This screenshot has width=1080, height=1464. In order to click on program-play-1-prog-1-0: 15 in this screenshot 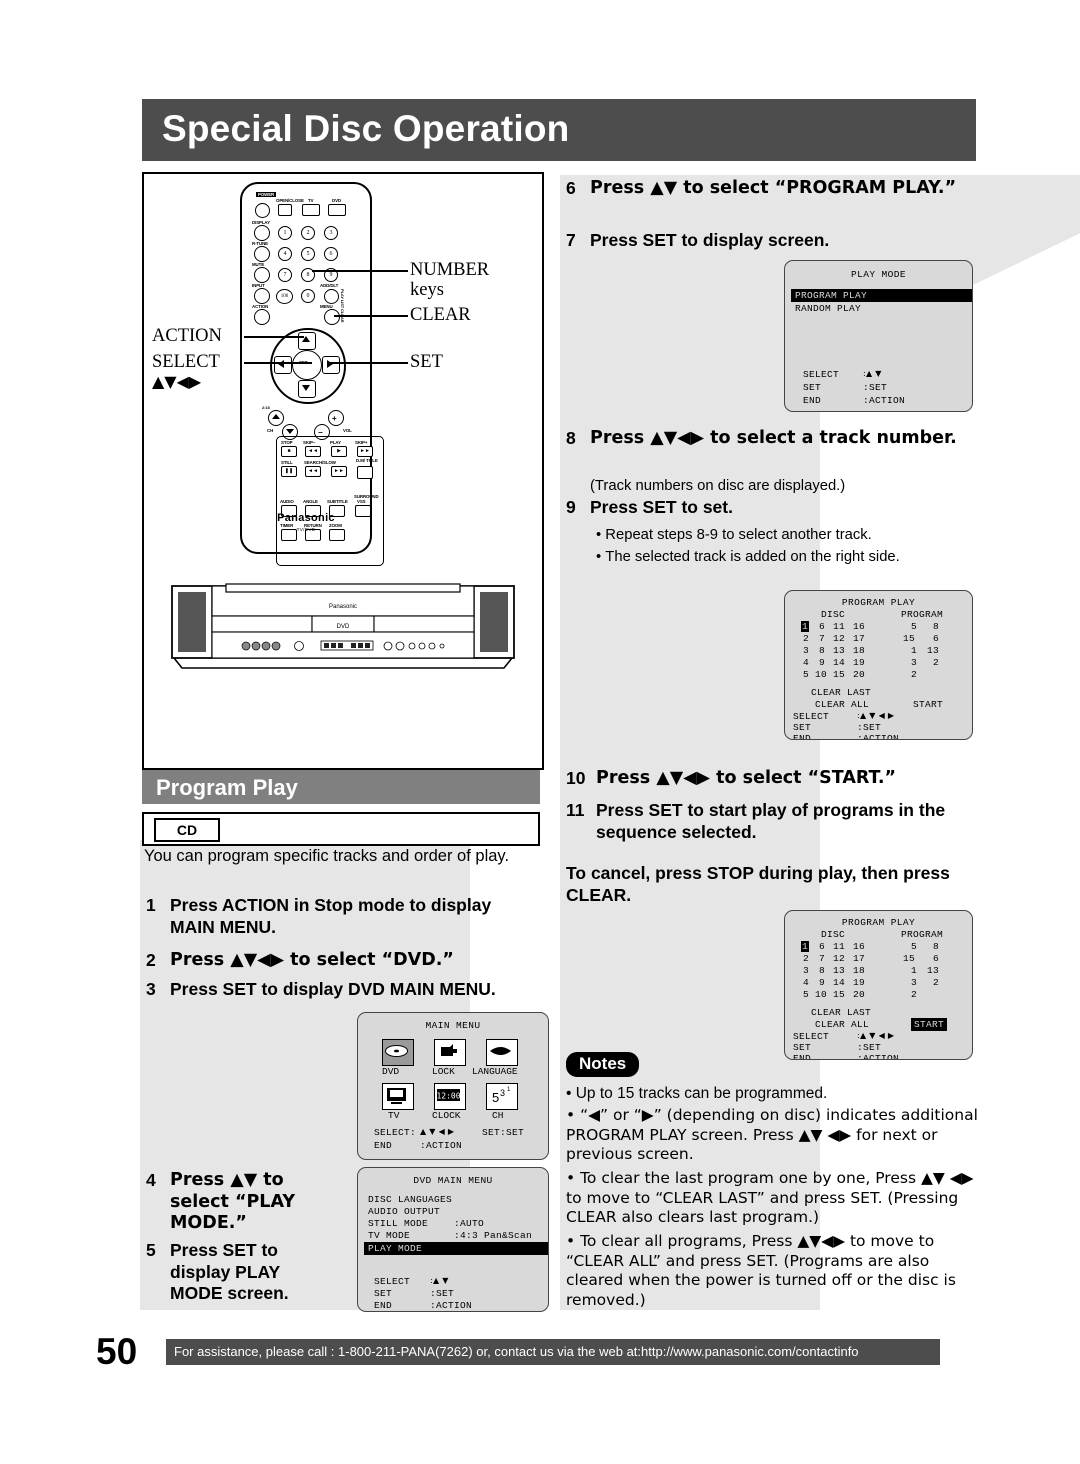, I will do `click(909, 638)`.